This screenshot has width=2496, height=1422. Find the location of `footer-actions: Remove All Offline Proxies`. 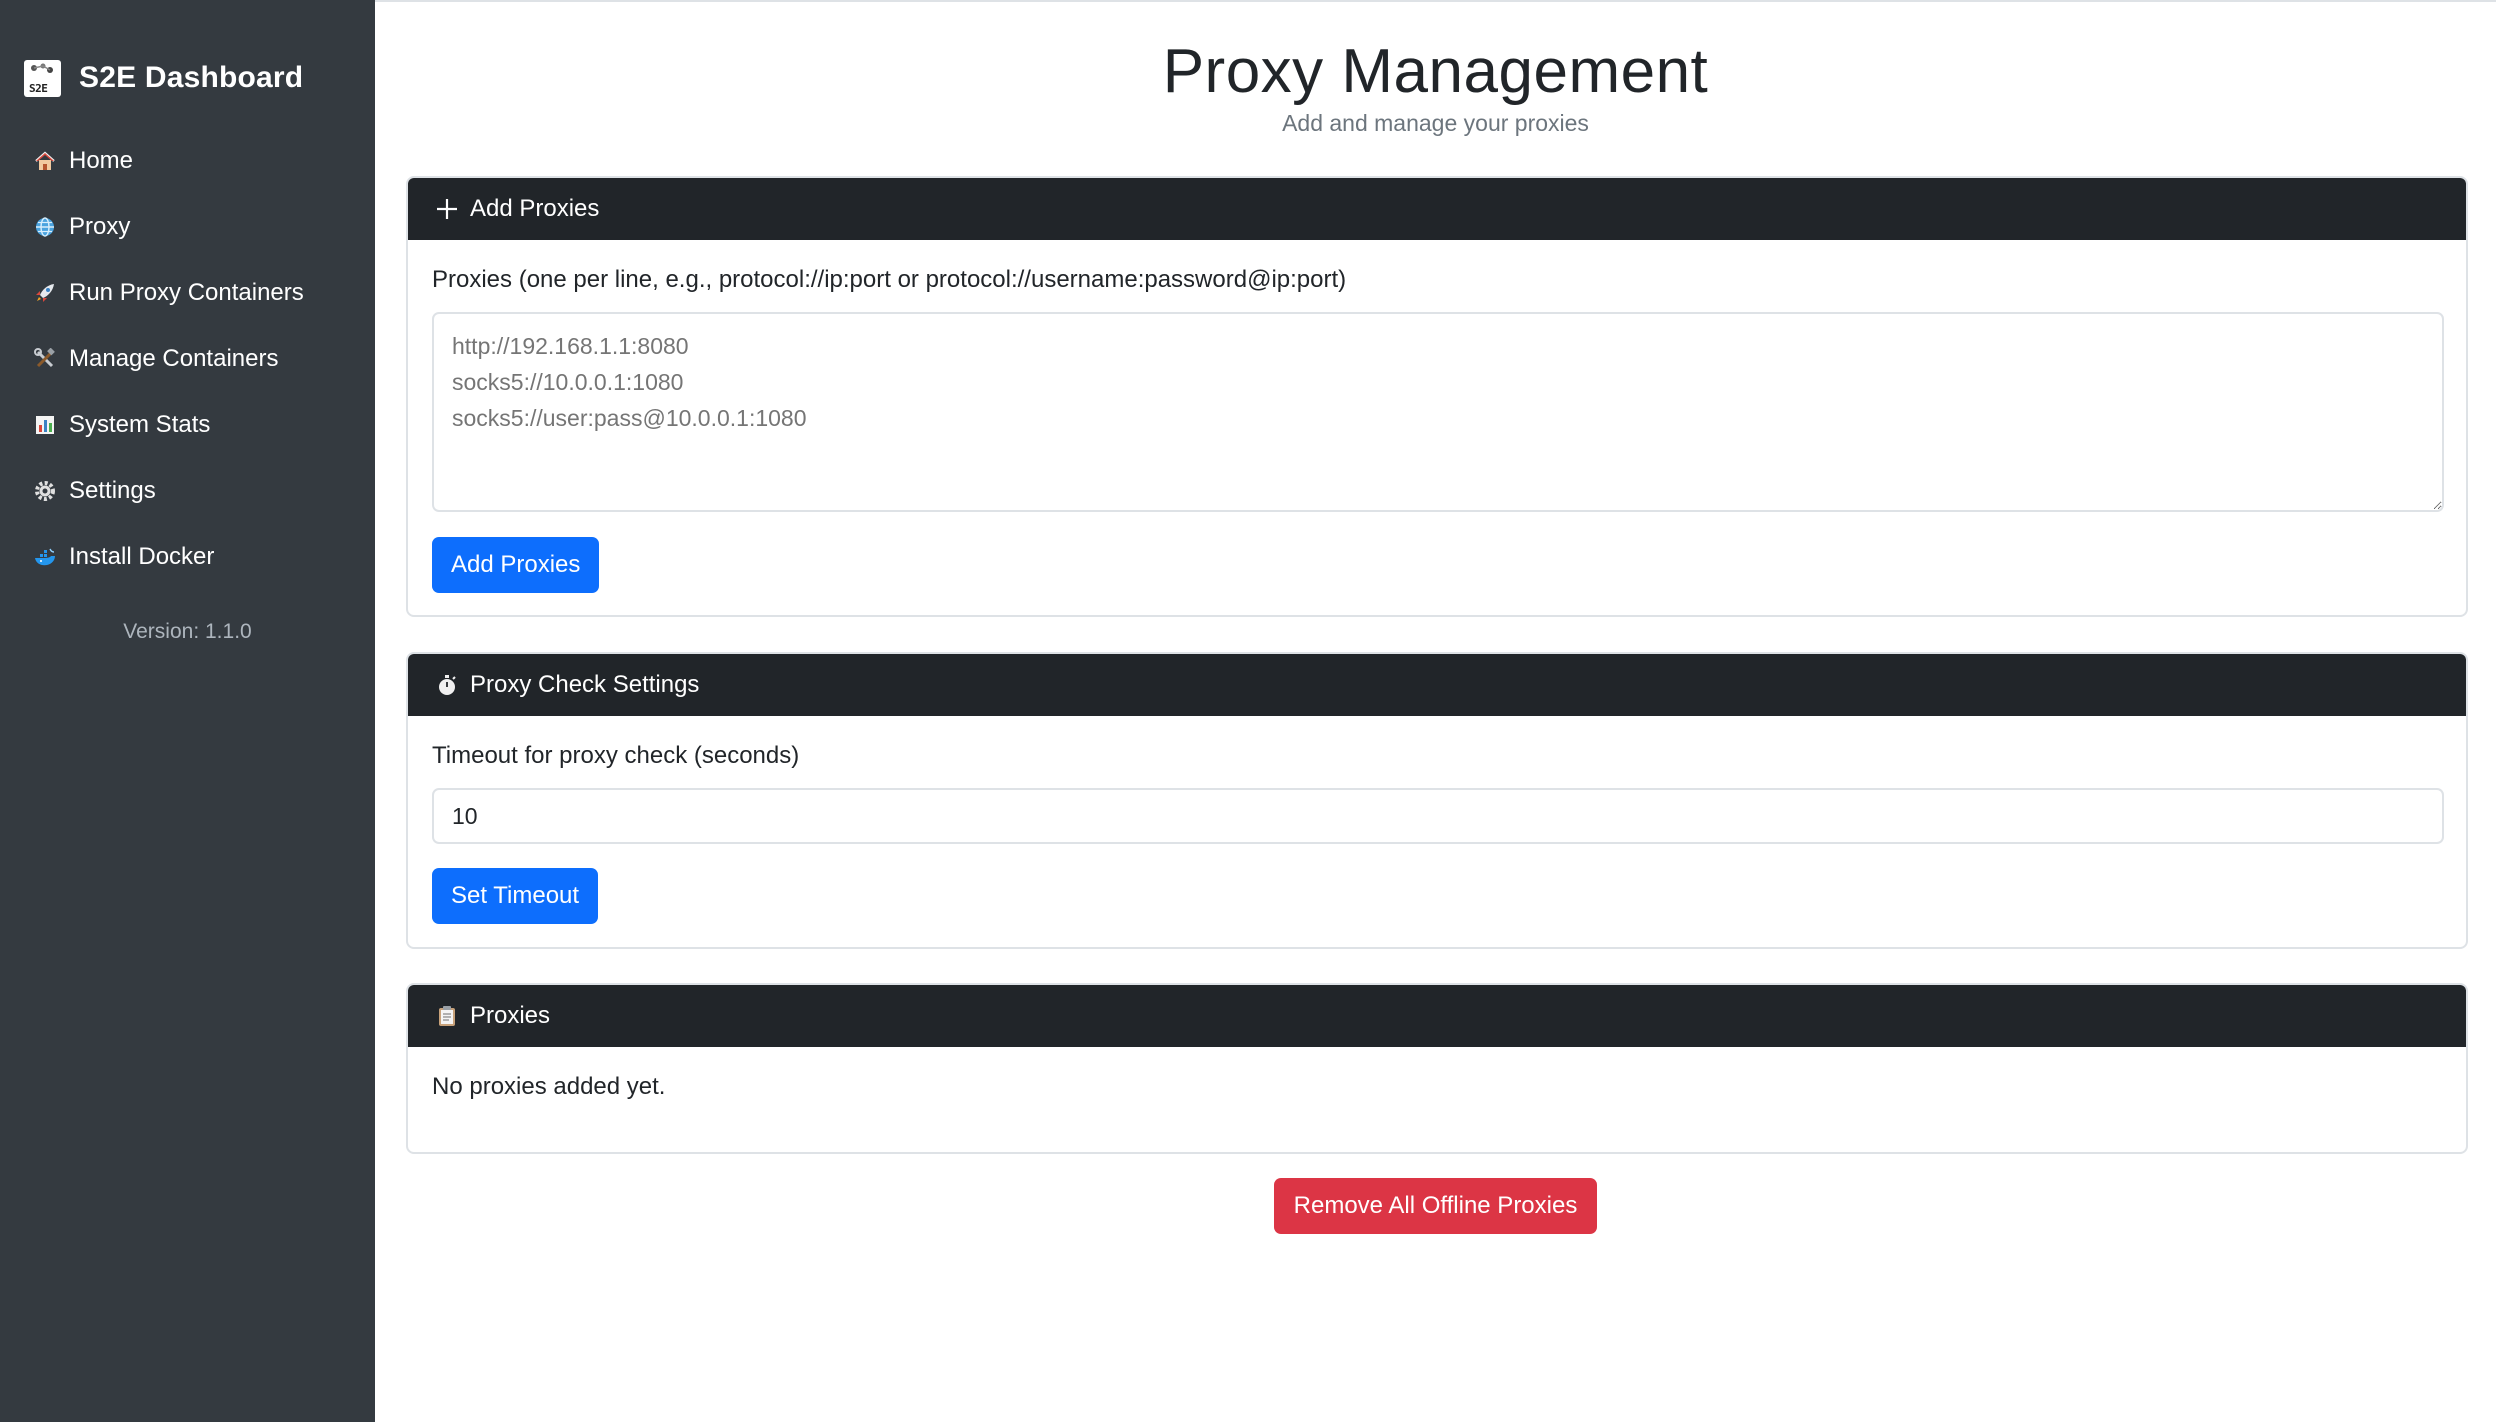

footer-actions: Remove All Offline Proxies is located at coordinates (1435, 1206).